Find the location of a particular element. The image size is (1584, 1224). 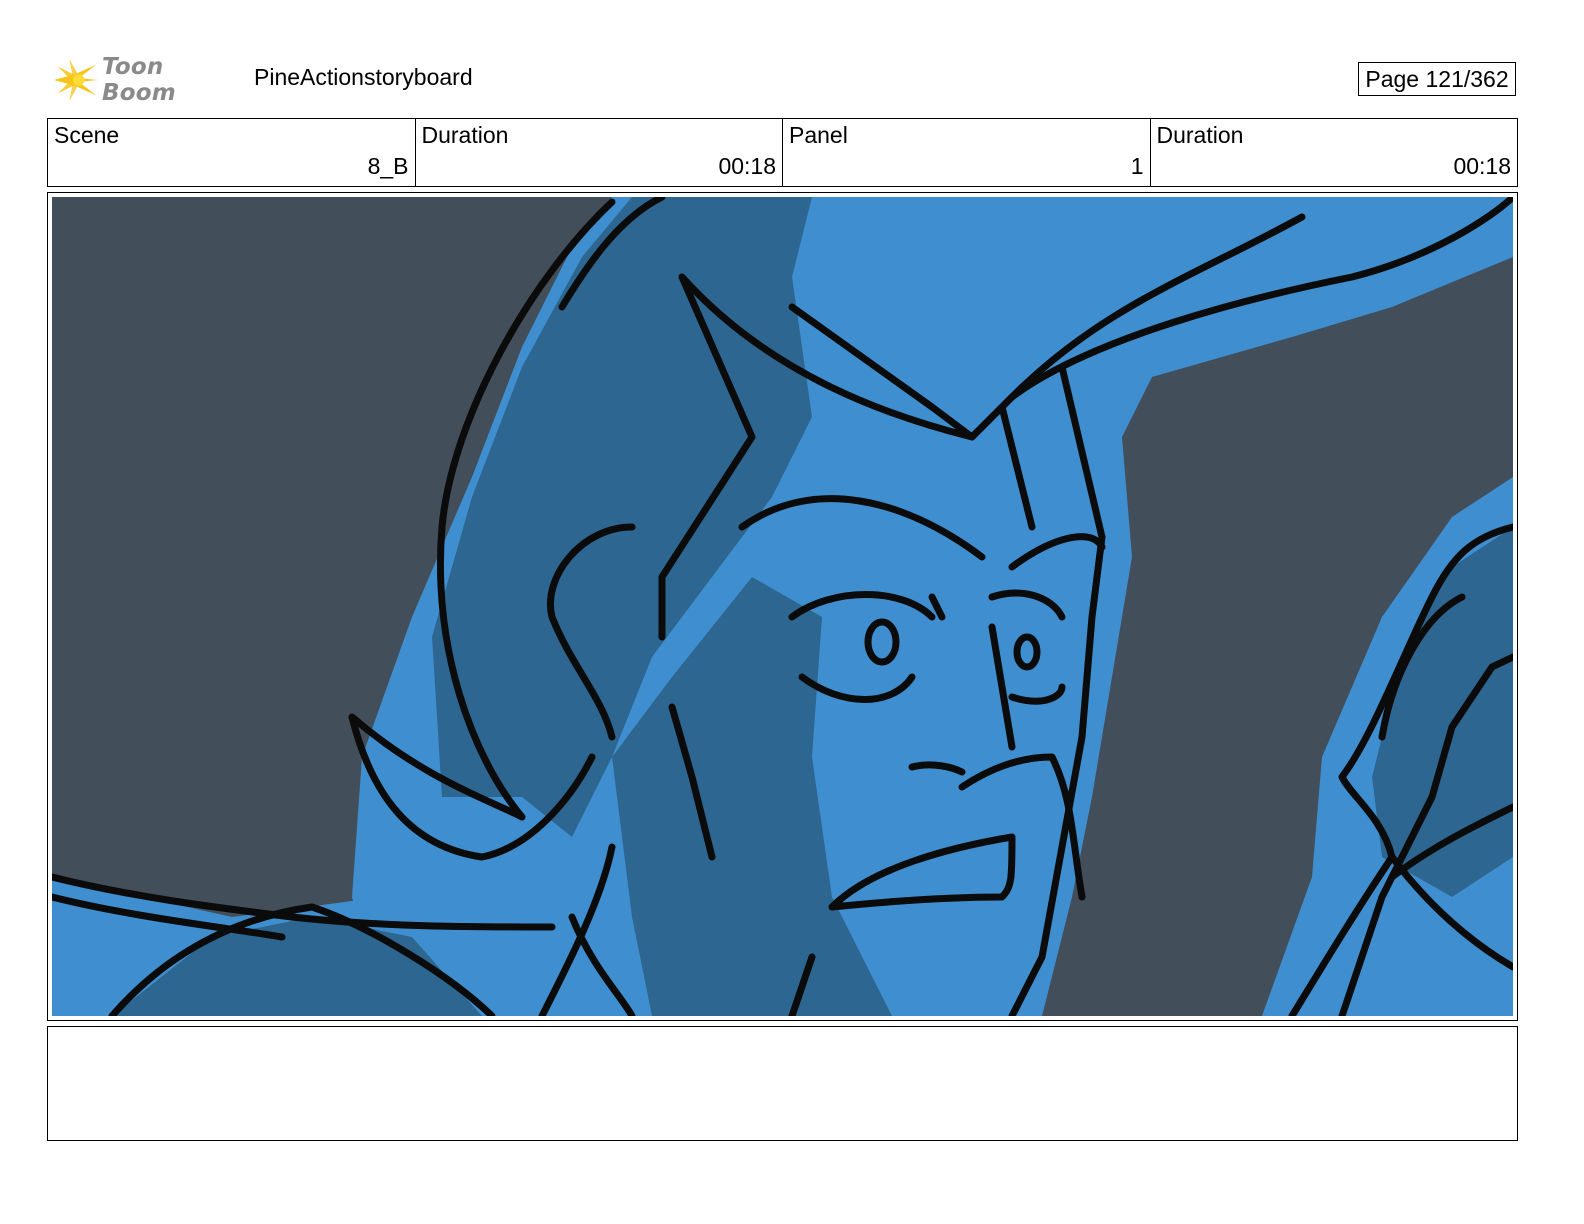

scene-duration-label: Duration is located at coordinates (465, 135).